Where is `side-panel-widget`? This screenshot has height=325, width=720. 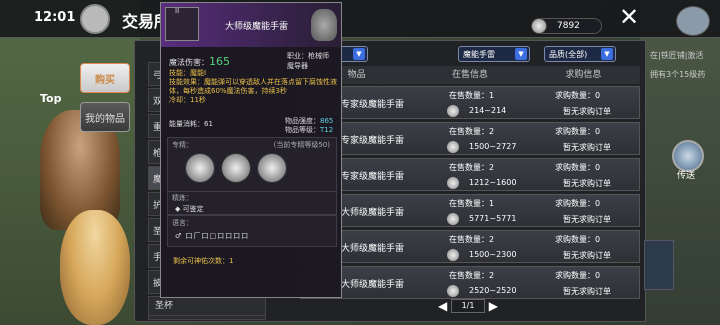
side-panel-widget is located at coordinates (659, 265).